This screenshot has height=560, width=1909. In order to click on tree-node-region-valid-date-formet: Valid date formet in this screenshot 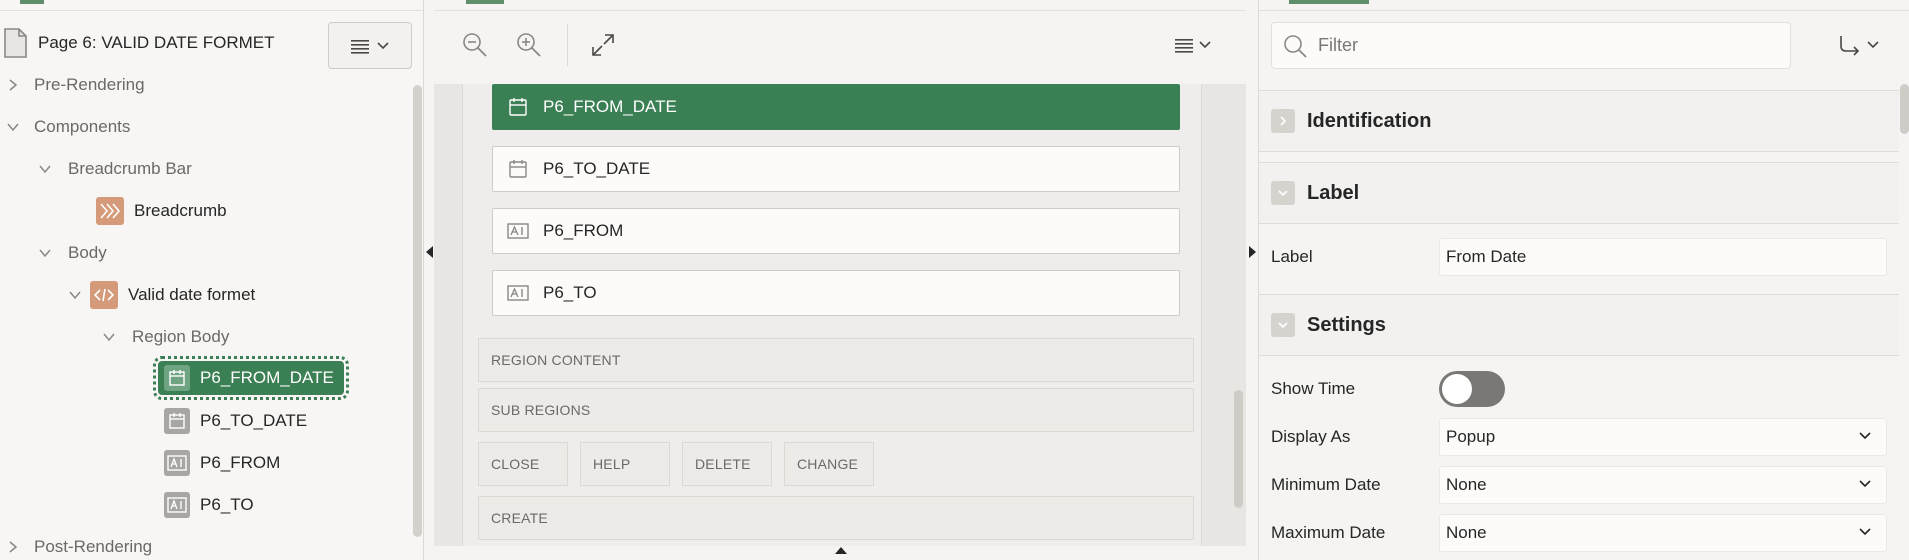, I will do `click(161, 295)`.